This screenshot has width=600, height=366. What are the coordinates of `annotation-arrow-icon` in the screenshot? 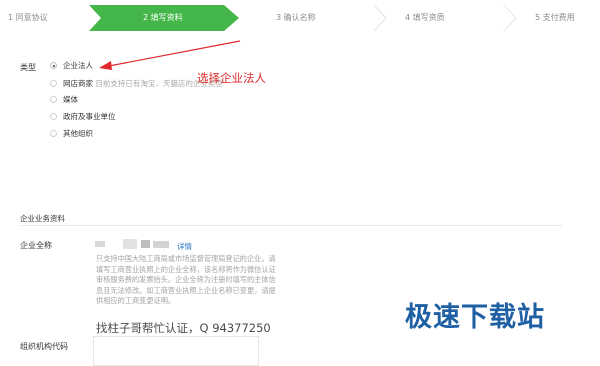 It's located at (170, 55).